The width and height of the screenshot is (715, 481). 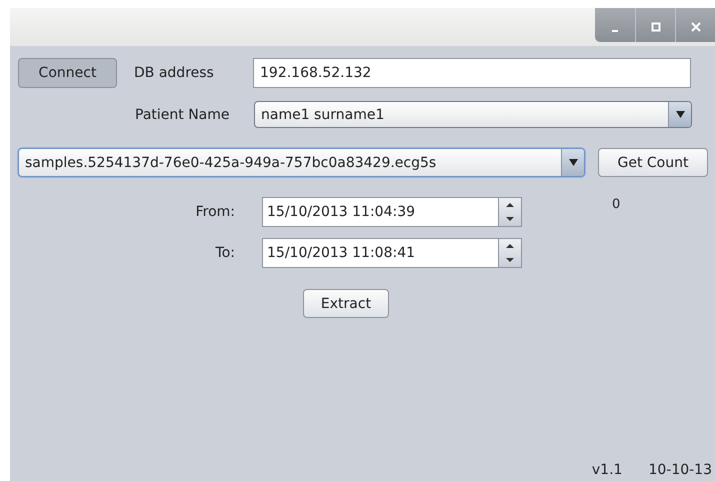 I want to click on date-text: 10-10-13, so click(x=680, y=470).